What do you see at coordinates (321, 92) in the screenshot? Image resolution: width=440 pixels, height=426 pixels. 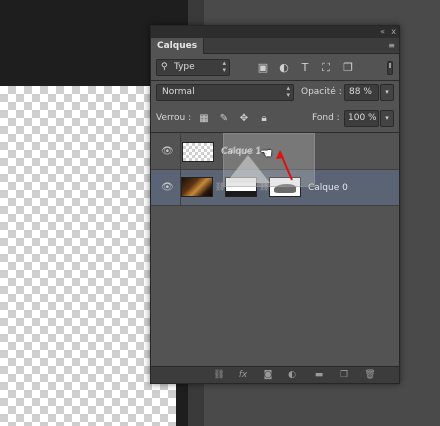 I see `opacity-label: Opacité :` at bounding box center [321, 92].